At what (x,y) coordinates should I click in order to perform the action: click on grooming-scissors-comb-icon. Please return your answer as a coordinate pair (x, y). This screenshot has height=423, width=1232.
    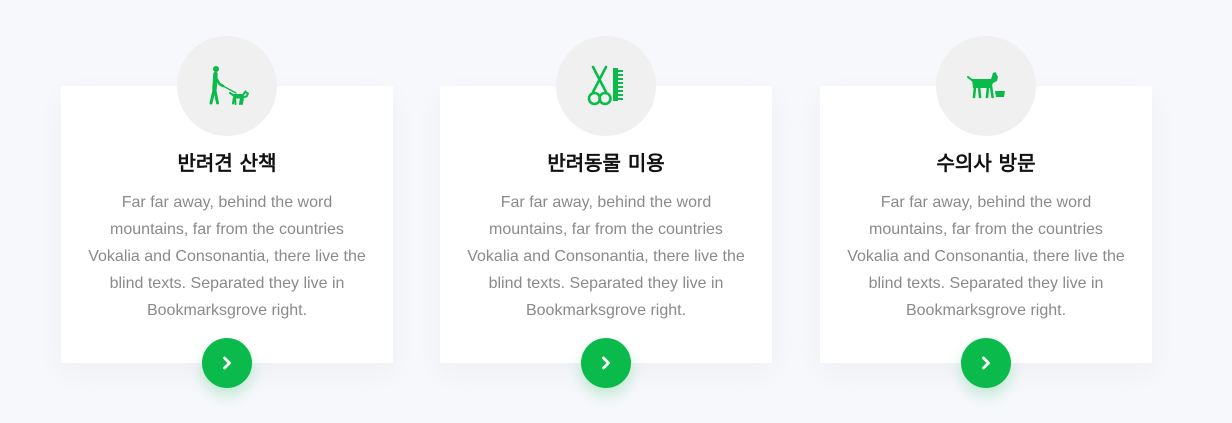
    Looking at the image, I should click on (605, 85).